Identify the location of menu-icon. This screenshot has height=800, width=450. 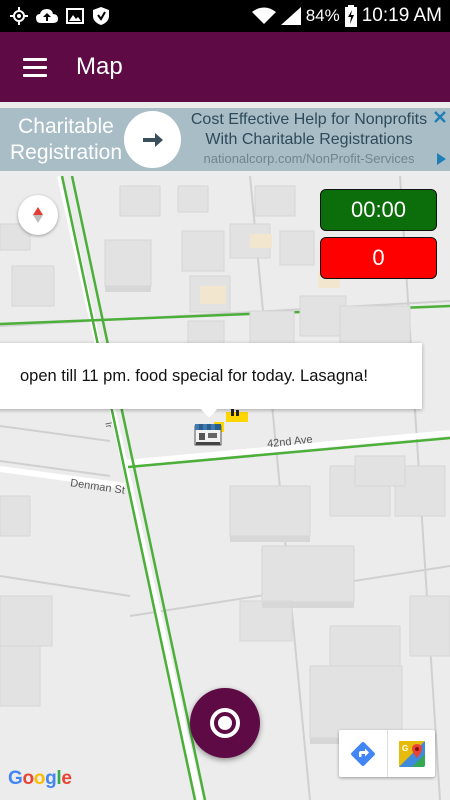
(35, 67).